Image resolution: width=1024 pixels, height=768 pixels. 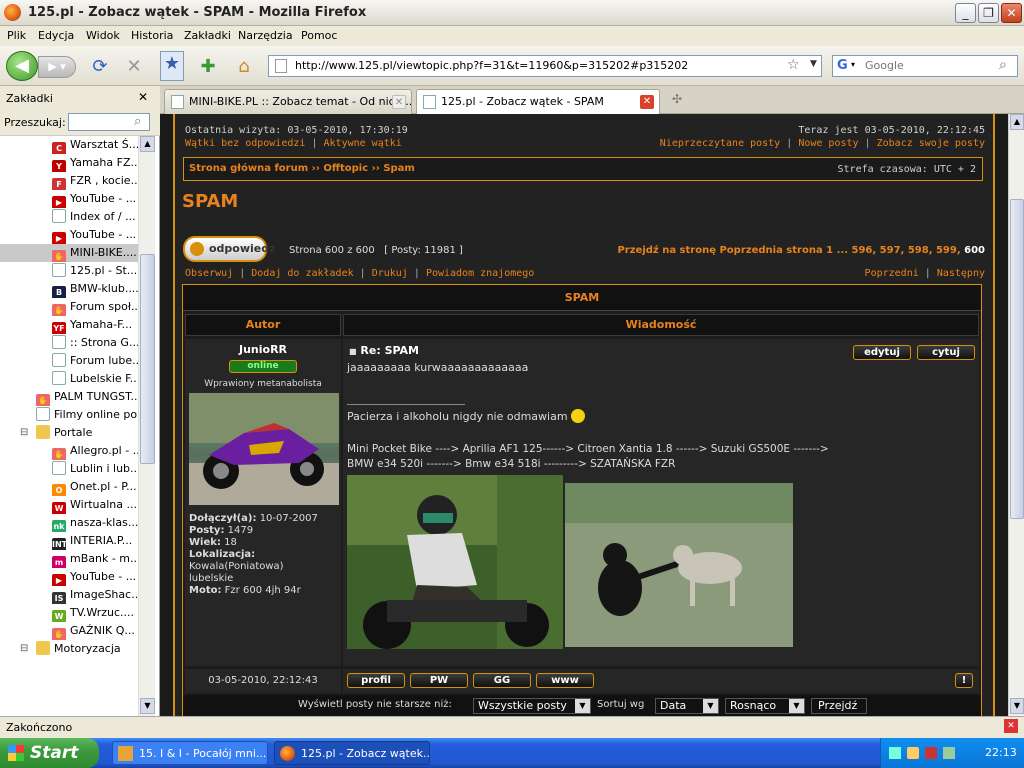 What do you see at coordinates (892, 273) in the screenshot?
I see `prev-topic-link: Poprzedni` at bounding box center [892, 273].